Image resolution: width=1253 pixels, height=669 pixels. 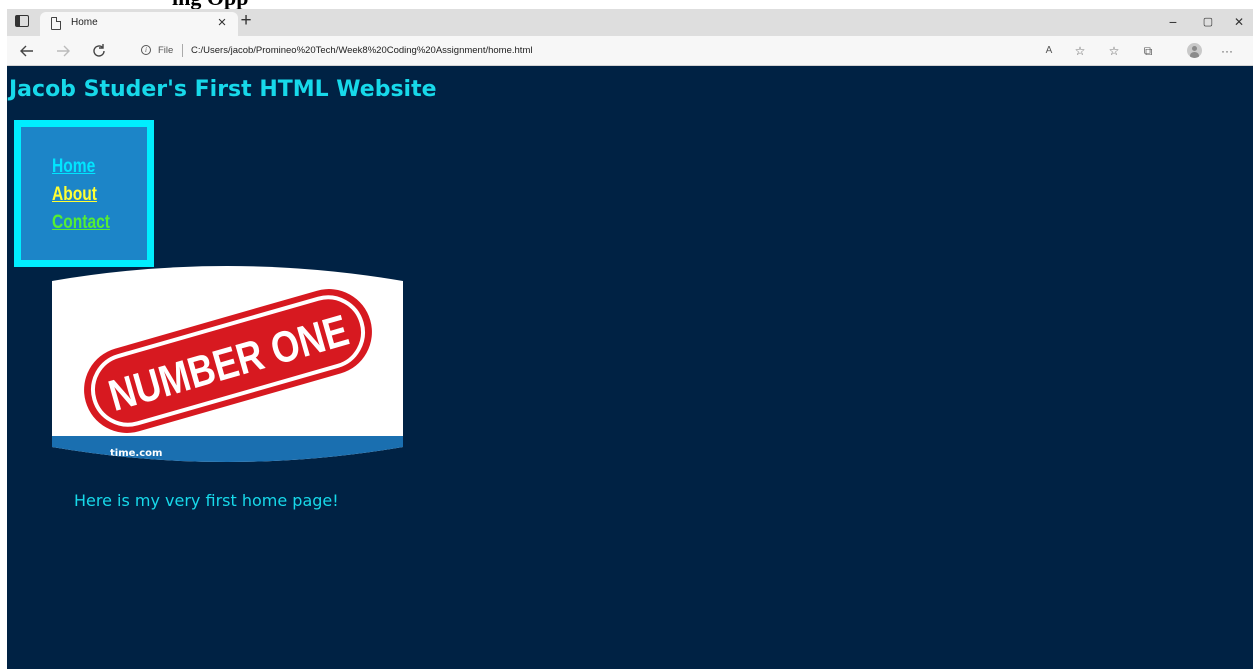 What do you see at coordinates (99, 51) in the screenshot?
I see `refresh-icon` at bounding box center [99, 51].